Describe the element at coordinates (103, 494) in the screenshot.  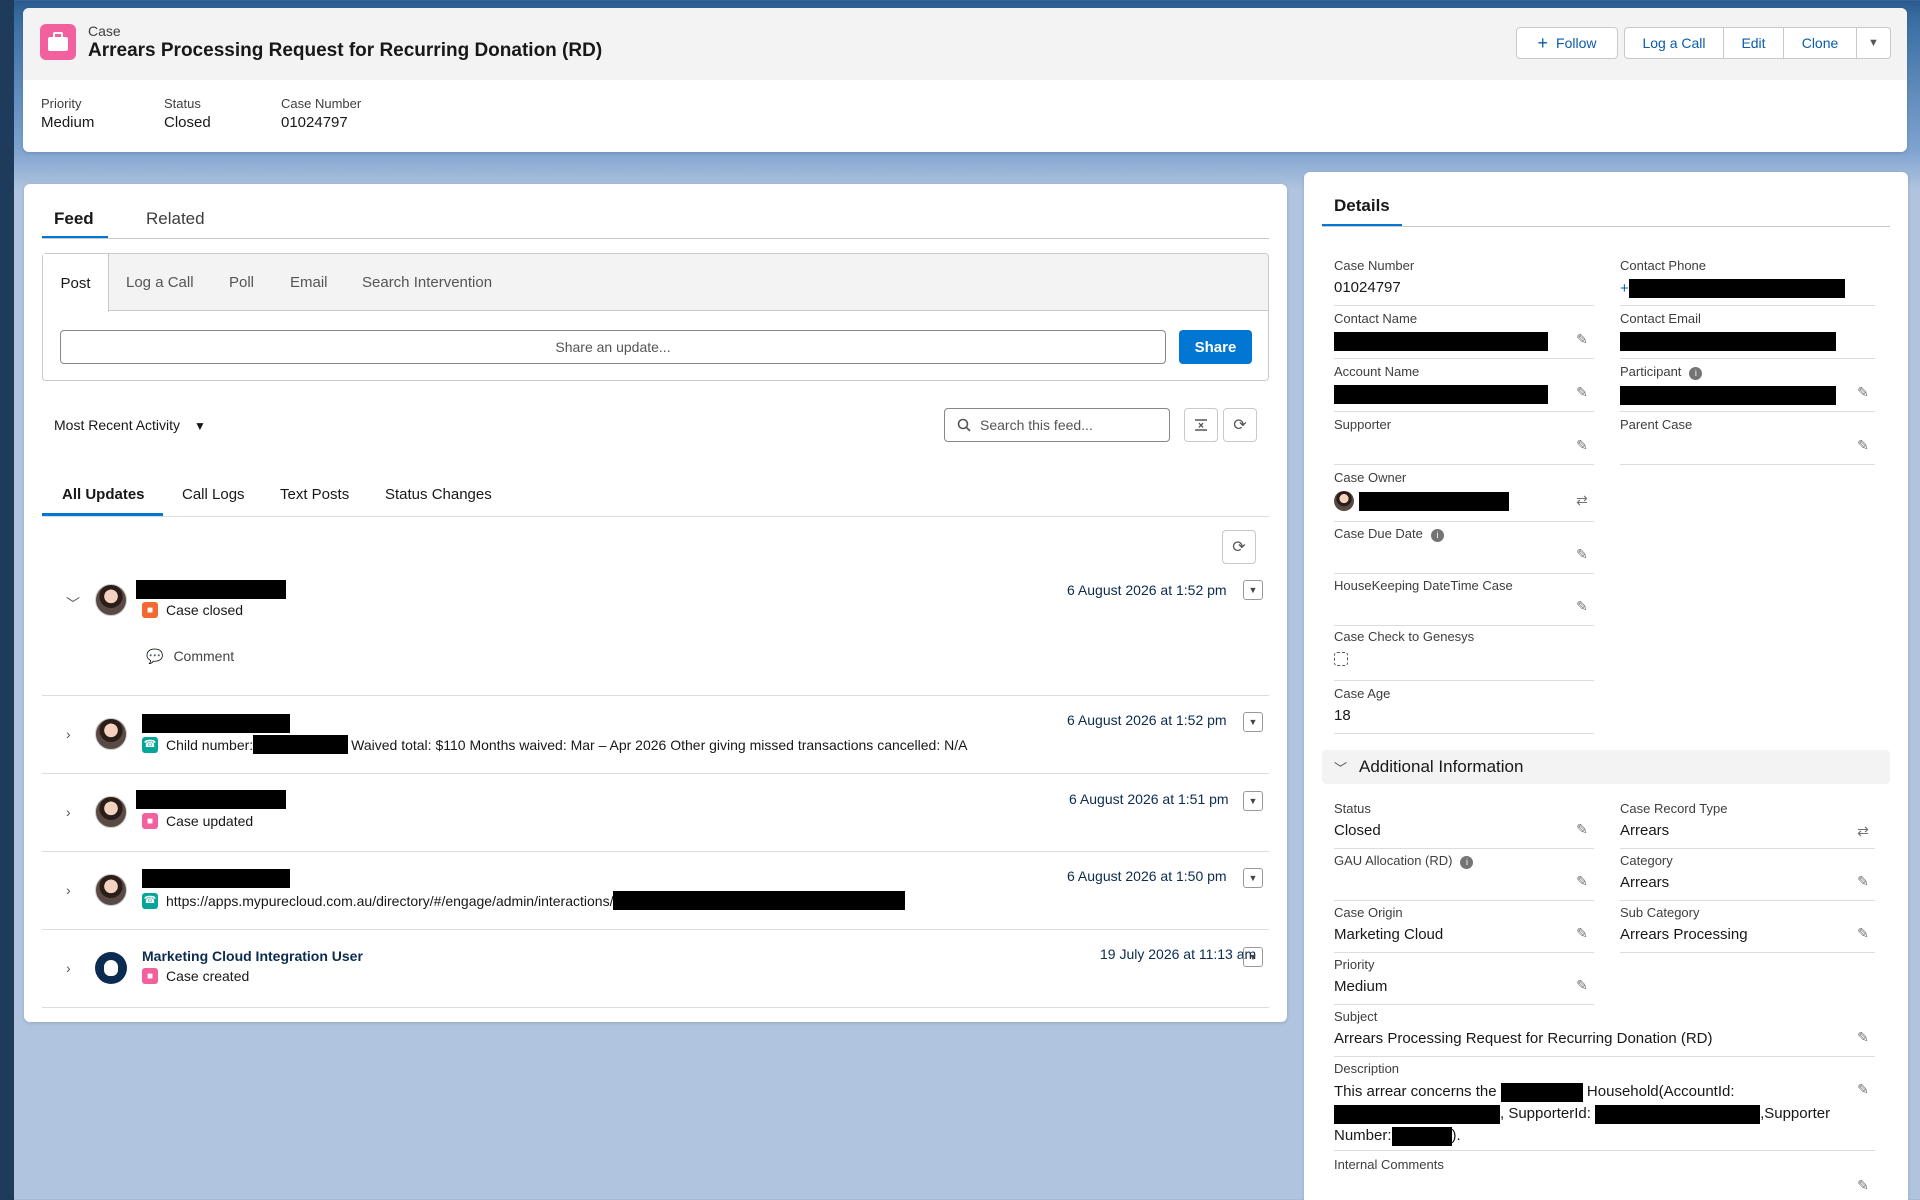
I see `filter-all-updates: All Updates` at that location.